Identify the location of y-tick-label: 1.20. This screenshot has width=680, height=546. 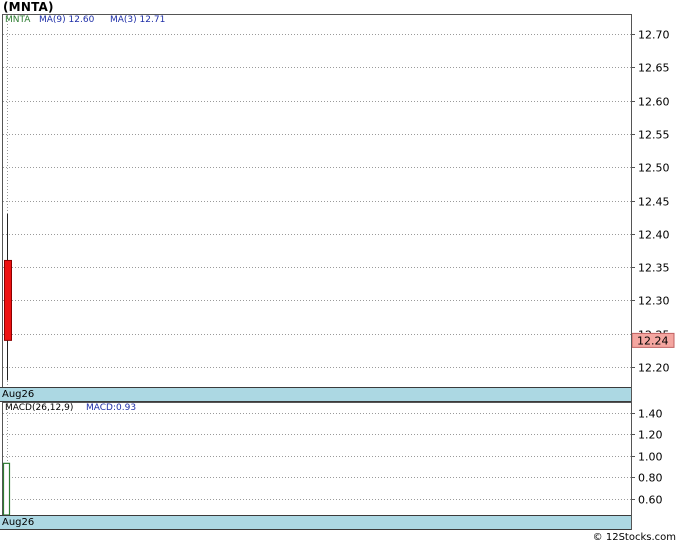
(650, 435).